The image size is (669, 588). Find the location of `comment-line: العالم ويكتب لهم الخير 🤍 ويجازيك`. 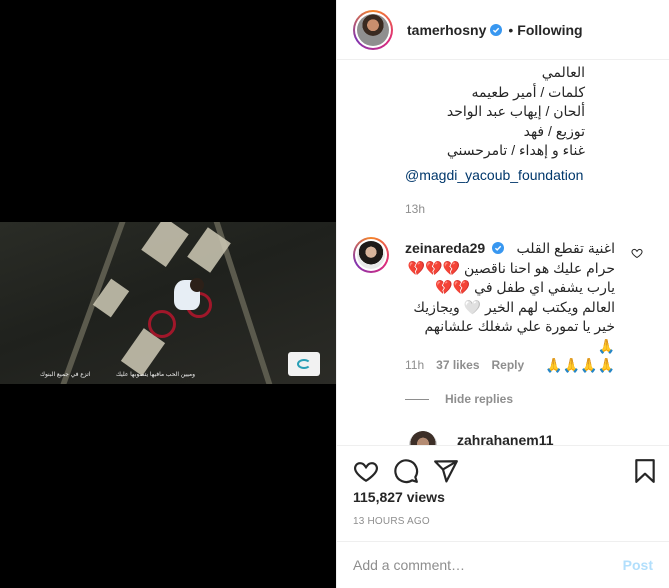

comment-line: العالم ويكتب لهم الخير 🤍 ويجازيك is located at coordinates (514, 306).